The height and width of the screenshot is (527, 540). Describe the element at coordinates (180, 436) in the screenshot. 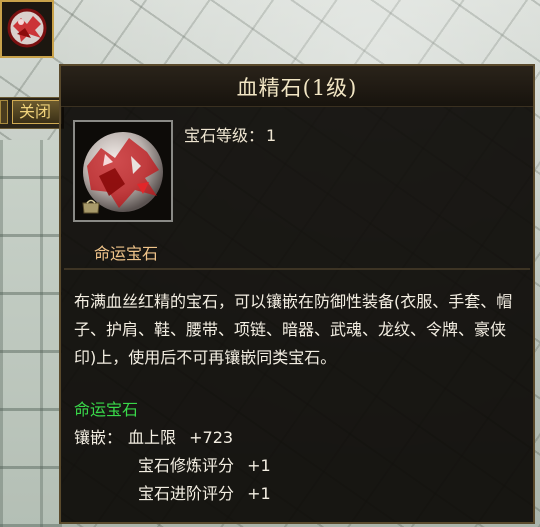

I see `inlay-stat: 血上限 +723` at that location.